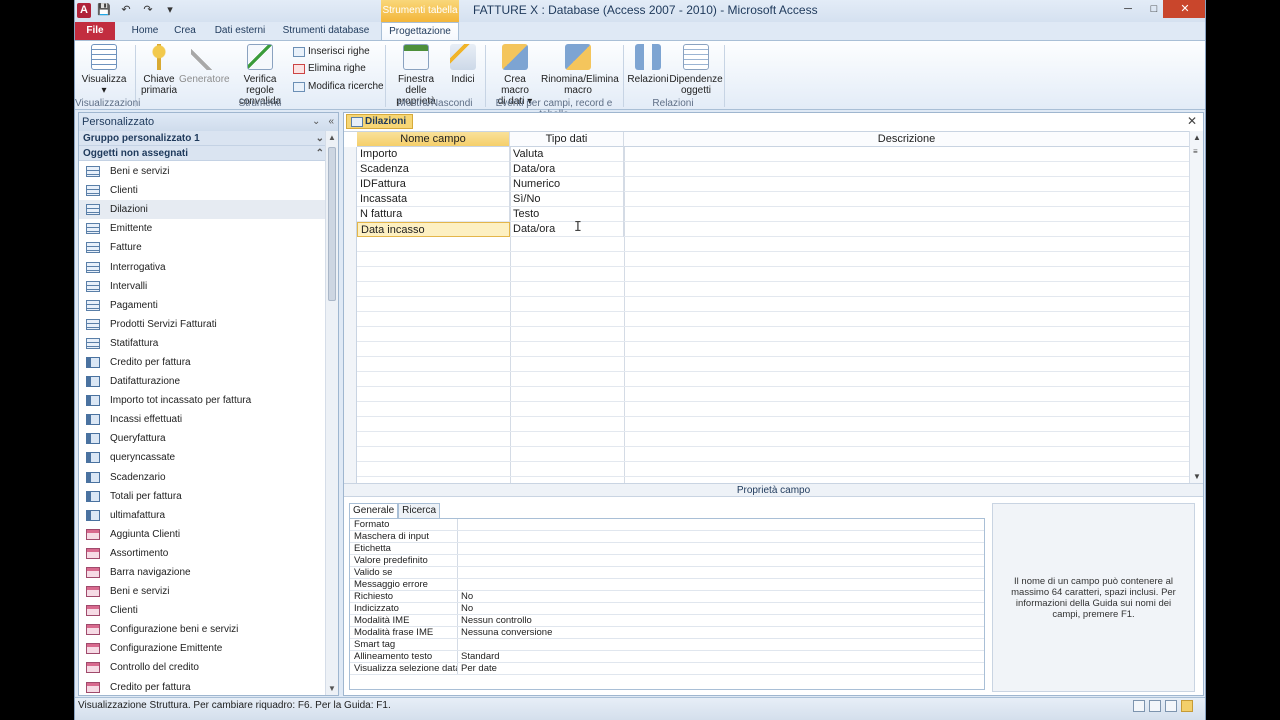 This screenshot has width=1280, height=720. I want to click on field-name-cell: Incassata, so click(433, 199).